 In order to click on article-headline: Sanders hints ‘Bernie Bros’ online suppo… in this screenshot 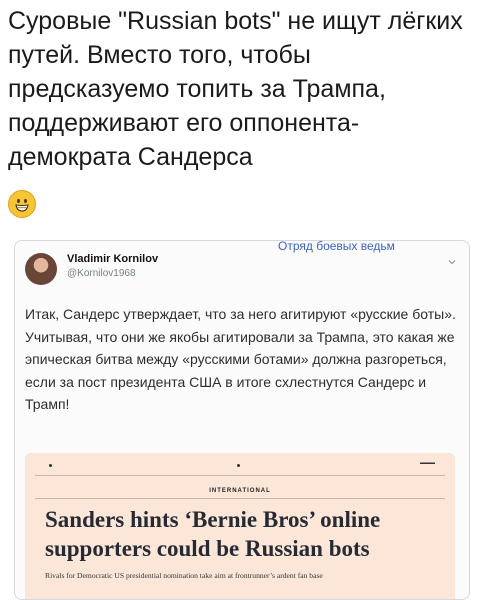, I will do `click(240, 534)`.